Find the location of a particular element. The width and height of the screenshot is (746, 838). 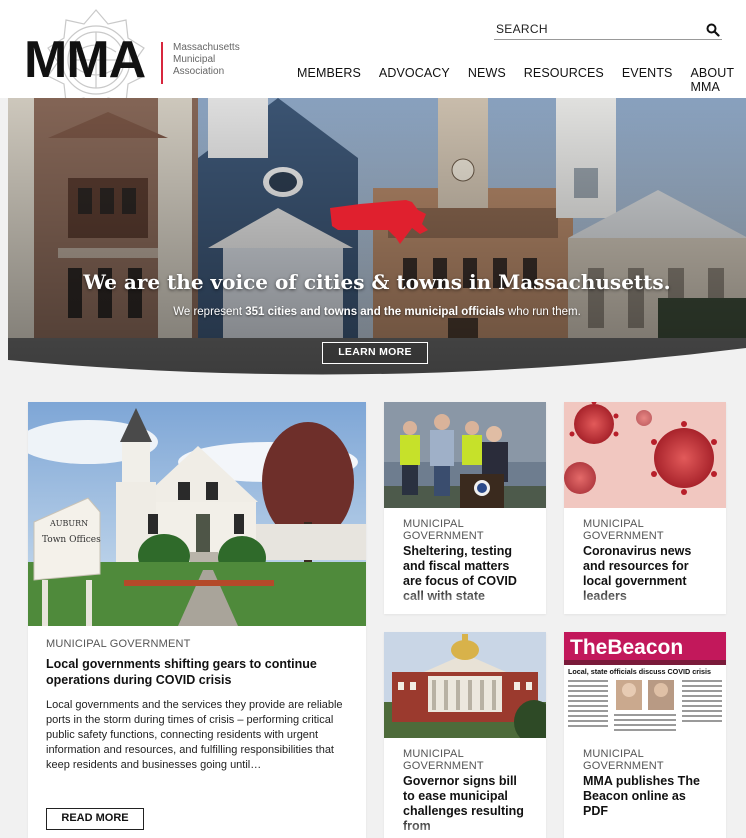

card-title: MMA publishes The Beacon online as PDF is located at coordinates (647, 796).